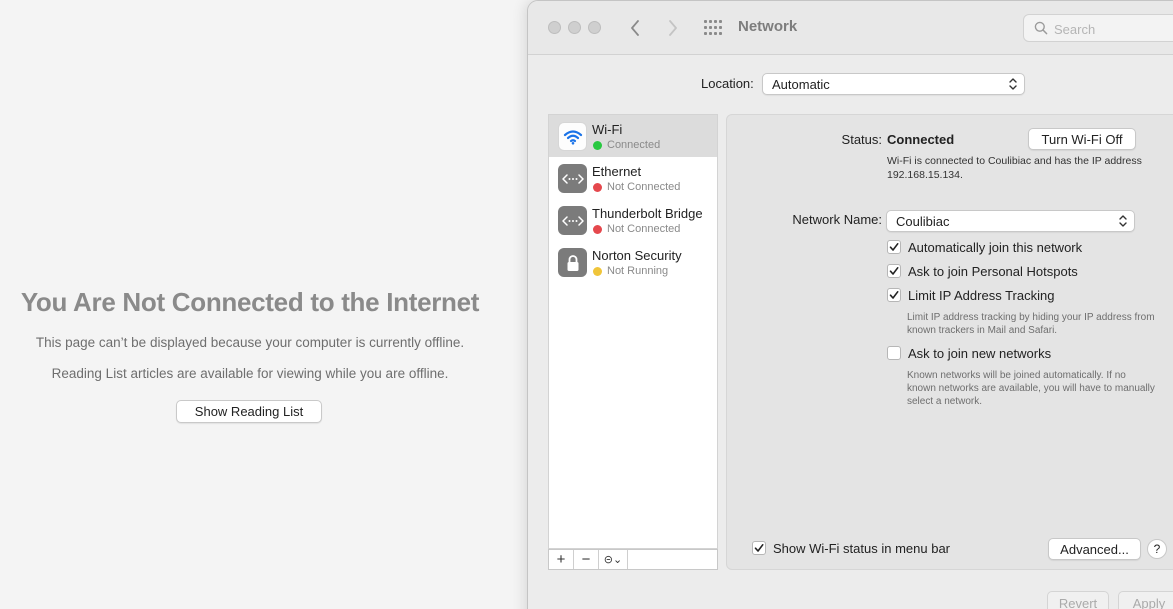  I want to click on ask-join-new-networks-checkbox: Ask to join new networks, so click(969, 353).